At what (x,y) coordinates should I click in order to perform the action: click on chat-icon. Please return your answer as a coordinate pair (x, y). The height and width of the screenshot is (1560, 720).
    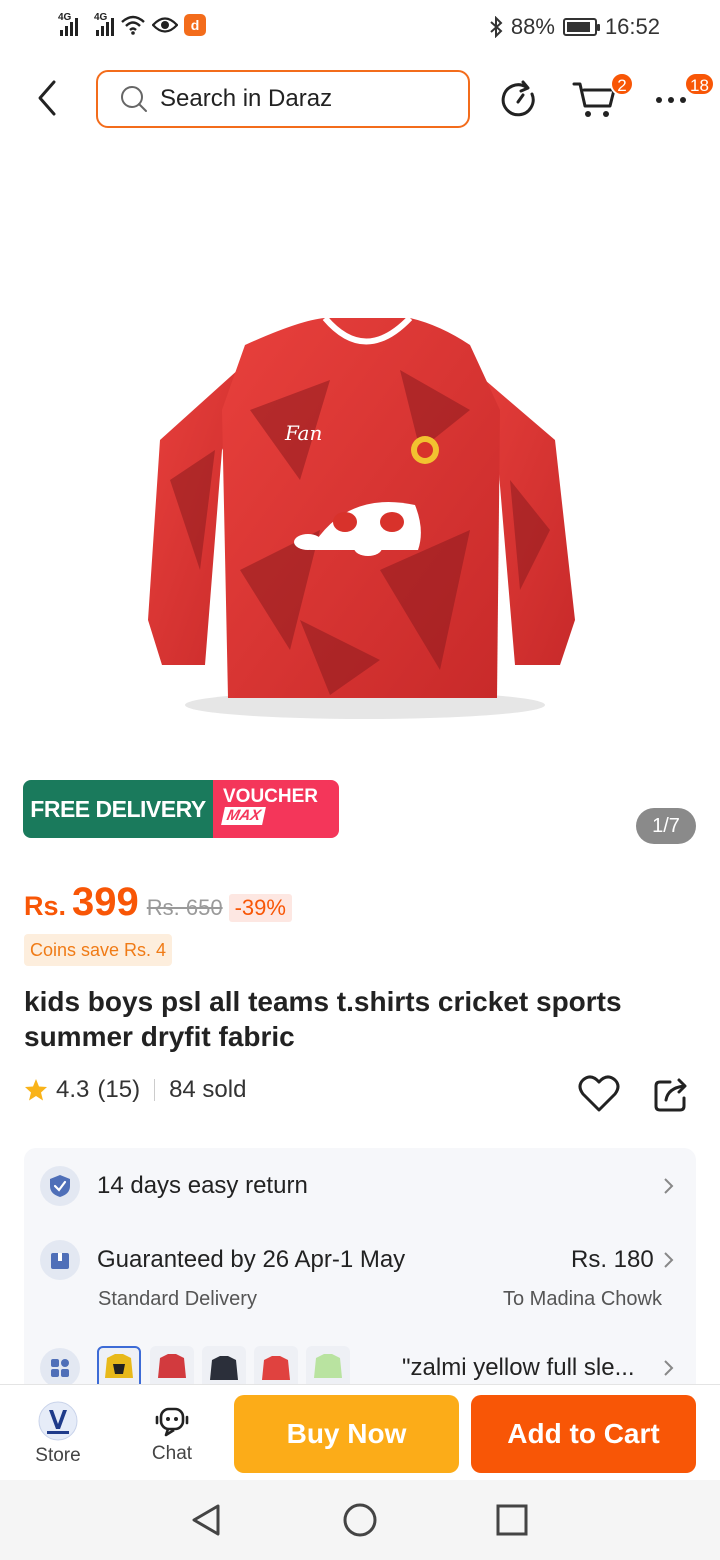
    Looking at the image, I should click on (172, 1422).